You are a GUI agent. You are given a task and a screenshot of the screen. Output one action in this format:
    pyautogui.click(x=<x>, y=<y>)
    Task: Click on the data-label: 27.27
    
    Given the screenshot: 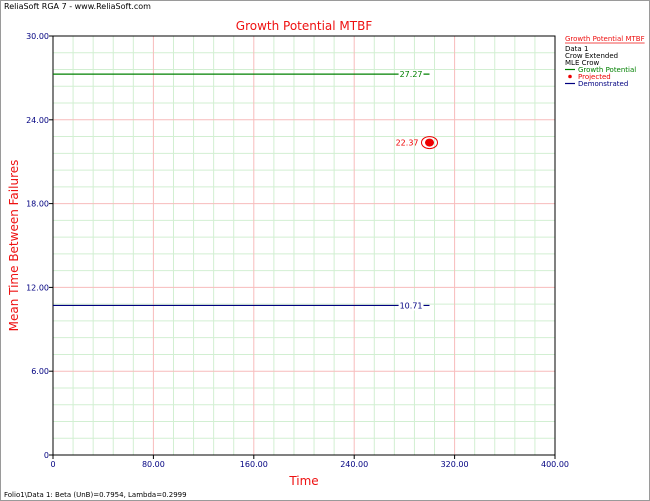 What is the action you would take?
    pyautogui.click(x=411, y=74)
    